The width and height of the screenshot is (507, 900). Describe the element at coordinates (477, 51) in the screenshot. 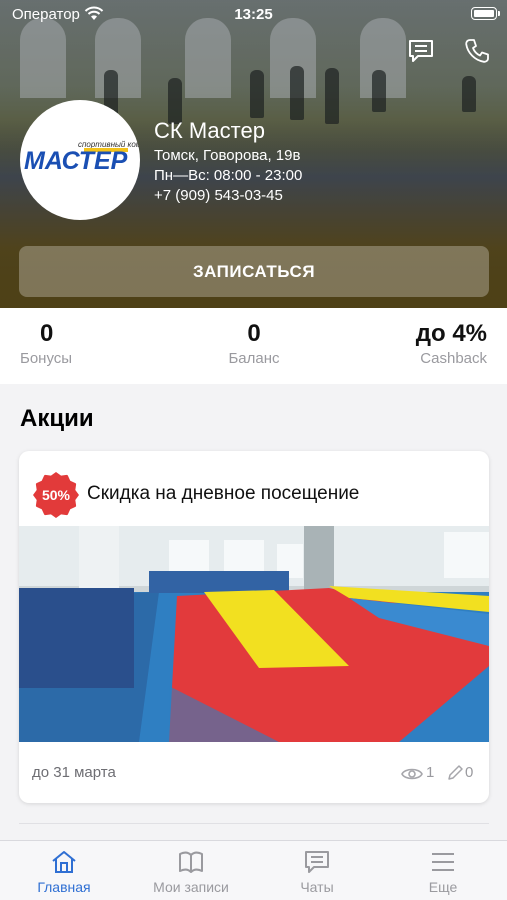

I see `phone-icon` at that location.